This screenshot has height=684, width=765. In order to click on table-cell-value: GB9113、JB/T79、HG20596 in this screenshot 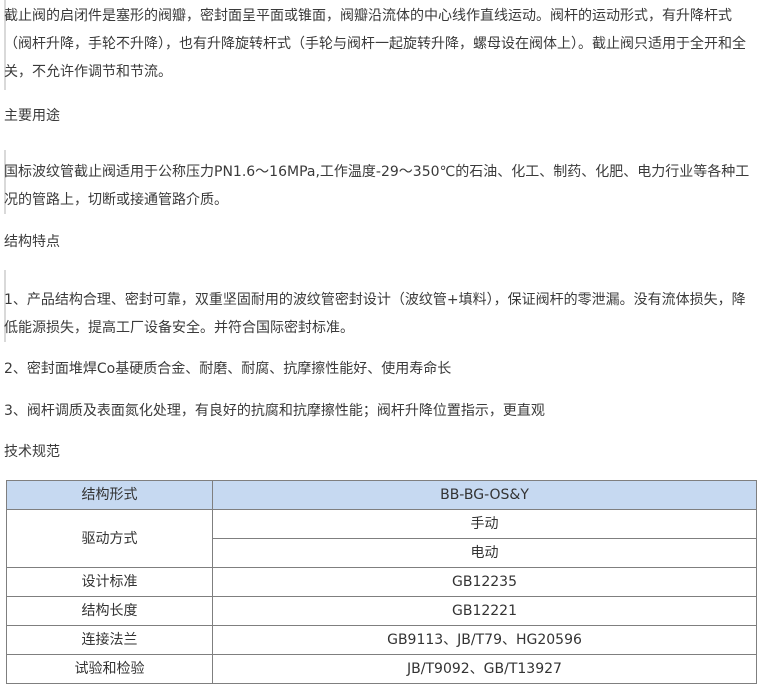, I will do `click(484, 640)`.